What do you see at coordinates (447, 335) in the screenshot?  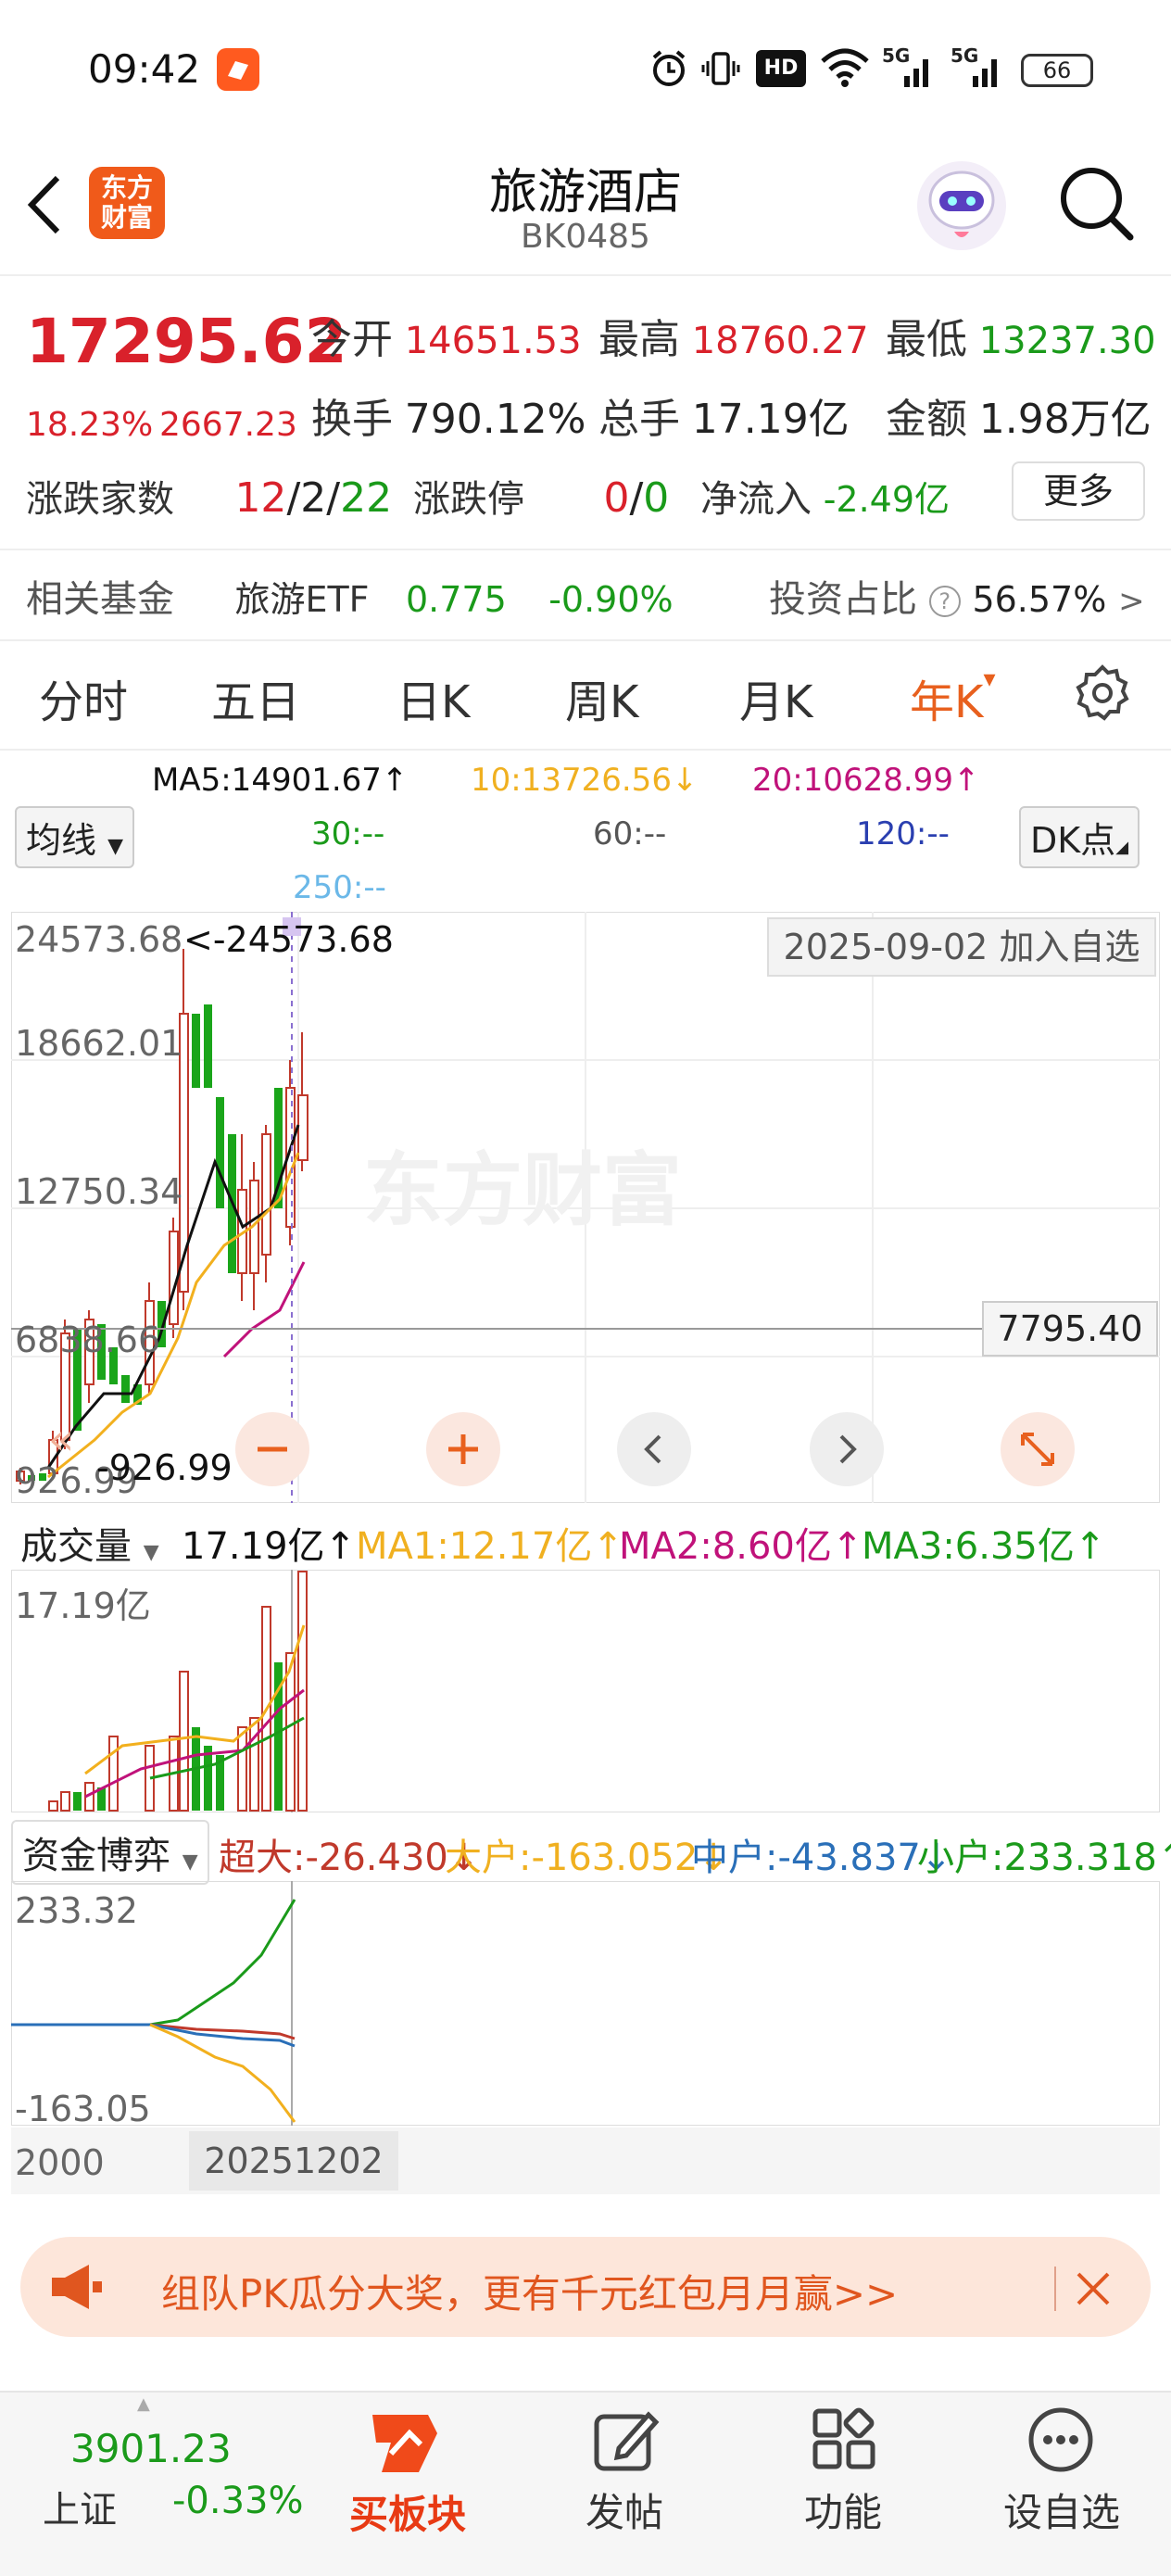 I see `open-row: 今开 14651.53` at bounding box center [447, 335].